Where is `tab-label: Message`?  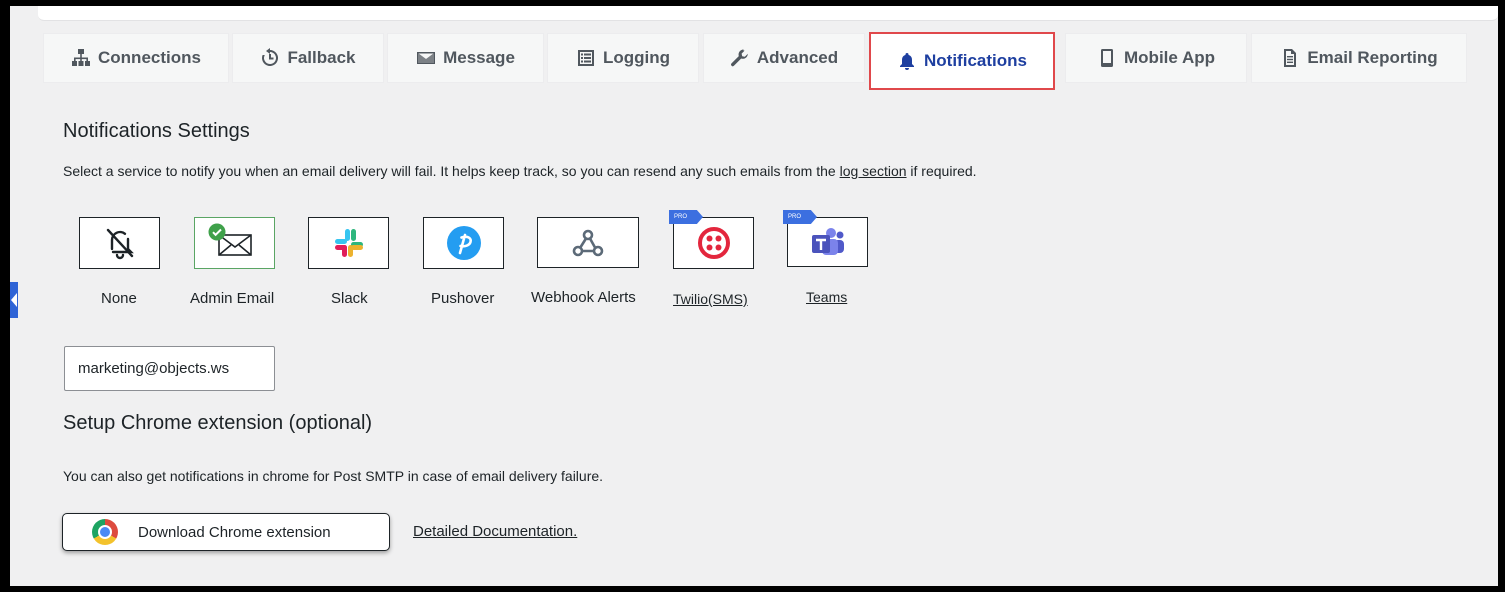 tab-label: Message is located at coordinates (479, 57).